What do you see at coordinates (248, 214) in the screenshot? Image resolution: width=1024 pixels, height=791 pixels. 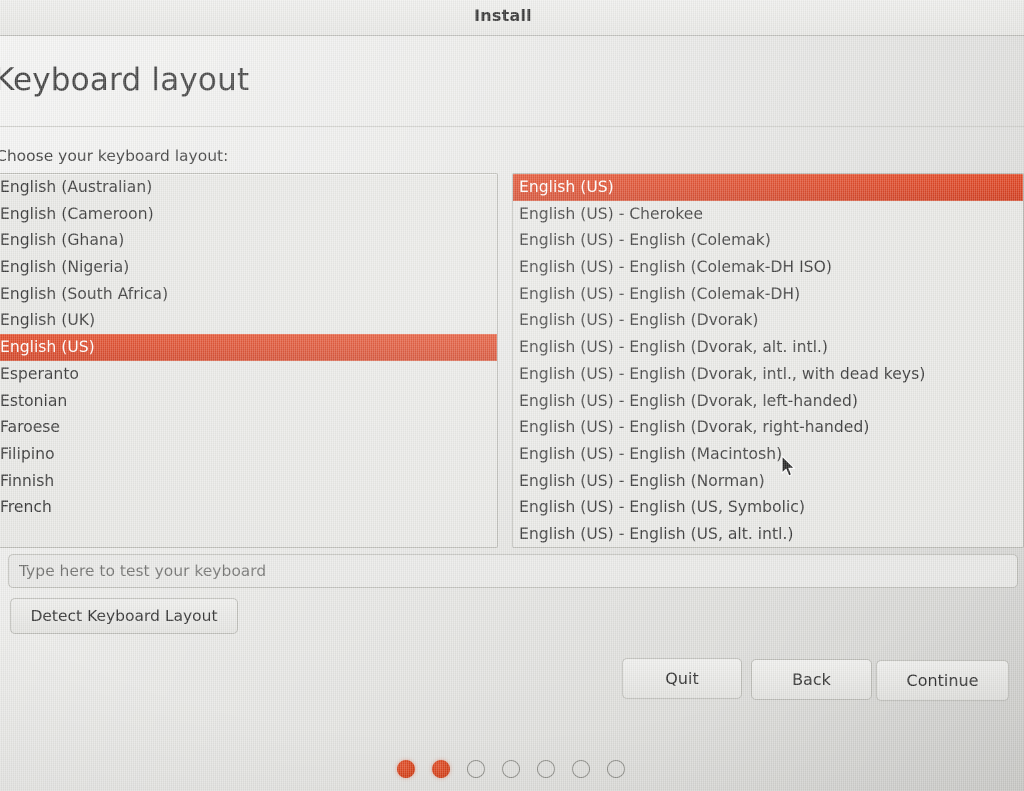 I see `keyboard-layout-list-item: English (Cameroon)` at bounding box center [248, 214].